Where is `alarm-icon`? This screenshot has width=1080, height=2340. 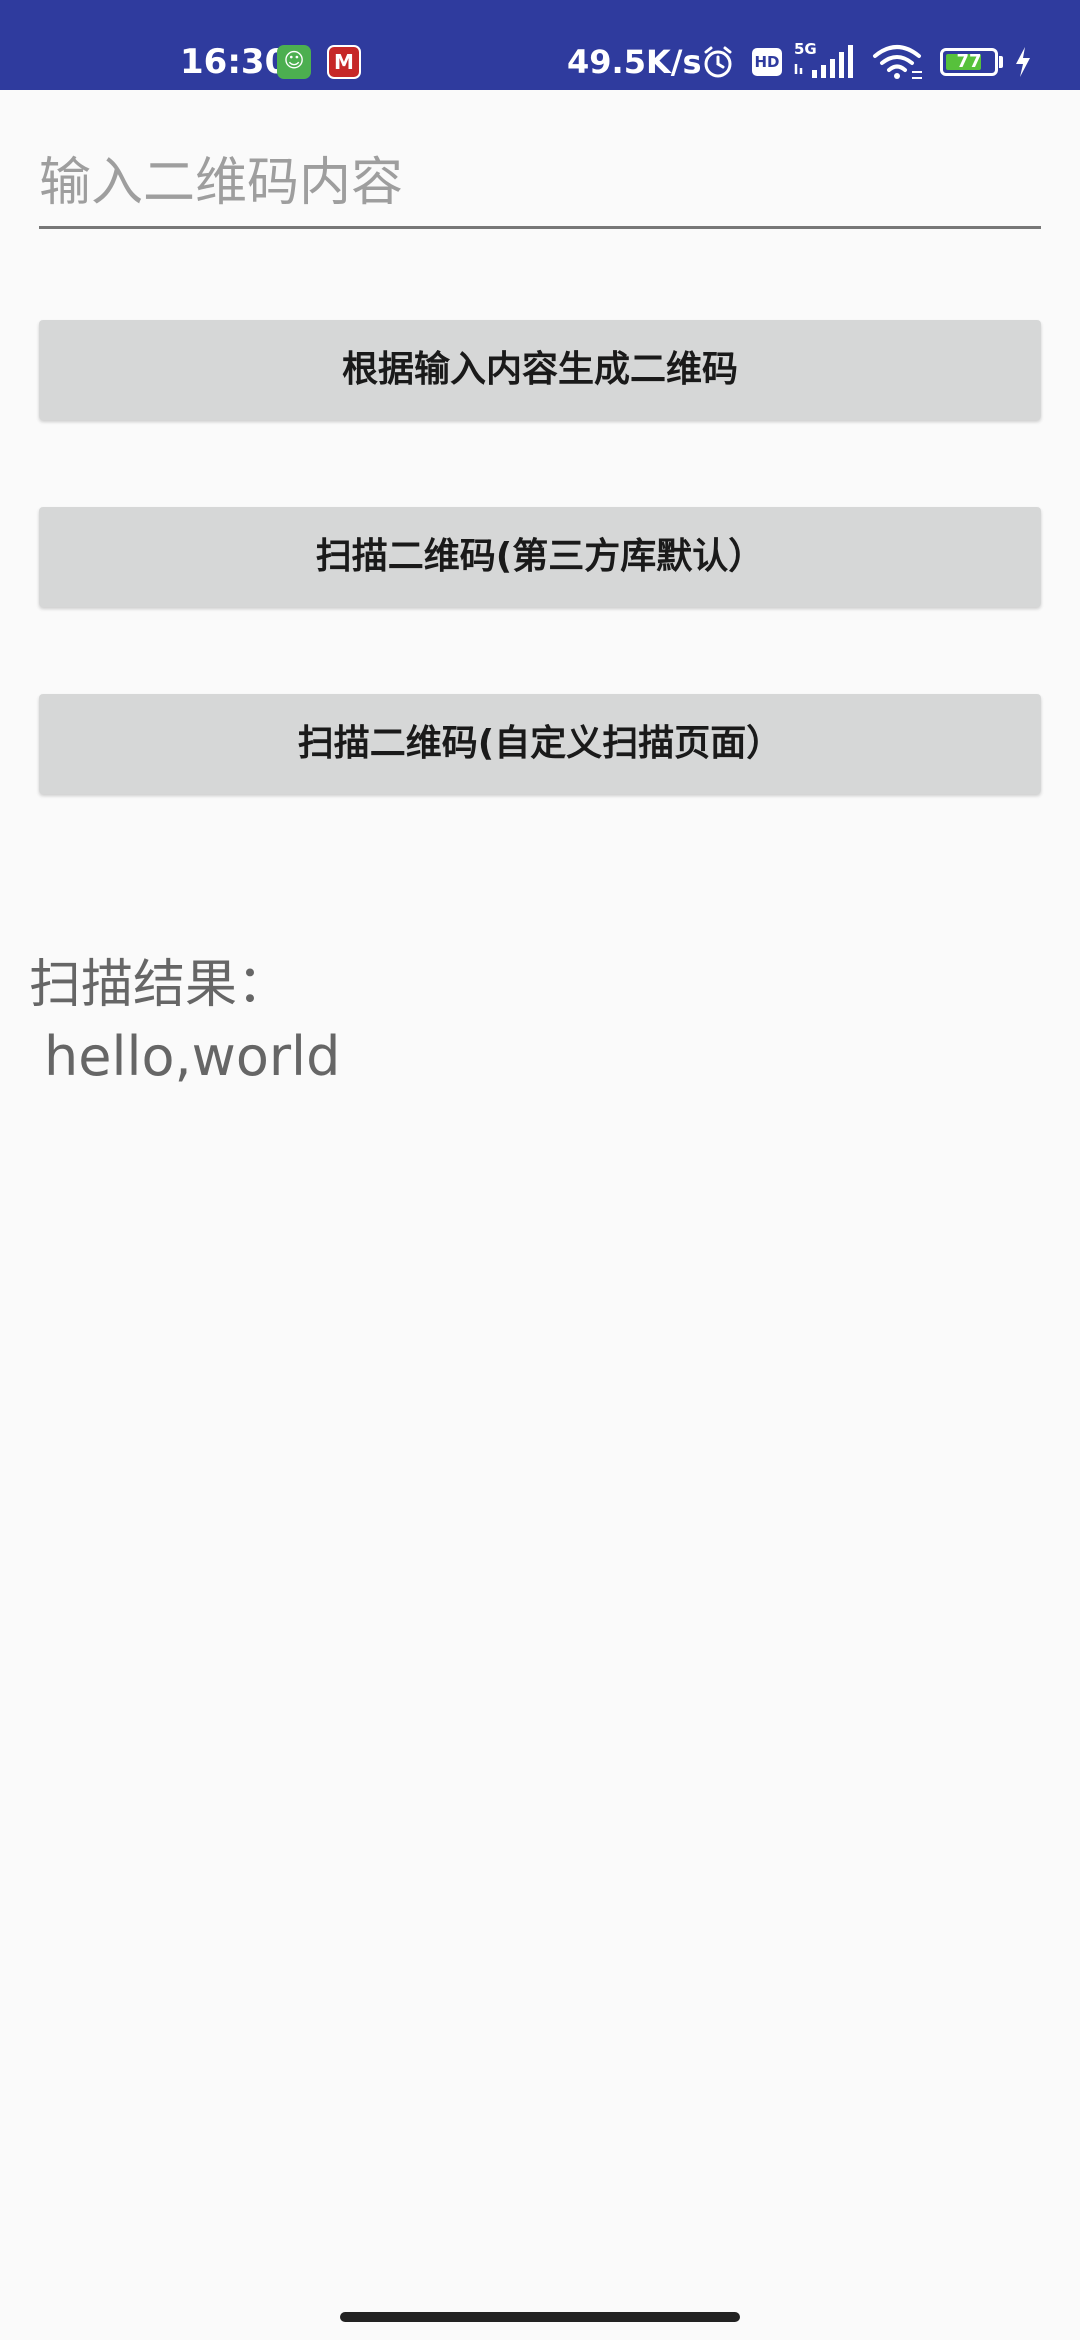 alarm-icon is located at coordinates (718, 62).